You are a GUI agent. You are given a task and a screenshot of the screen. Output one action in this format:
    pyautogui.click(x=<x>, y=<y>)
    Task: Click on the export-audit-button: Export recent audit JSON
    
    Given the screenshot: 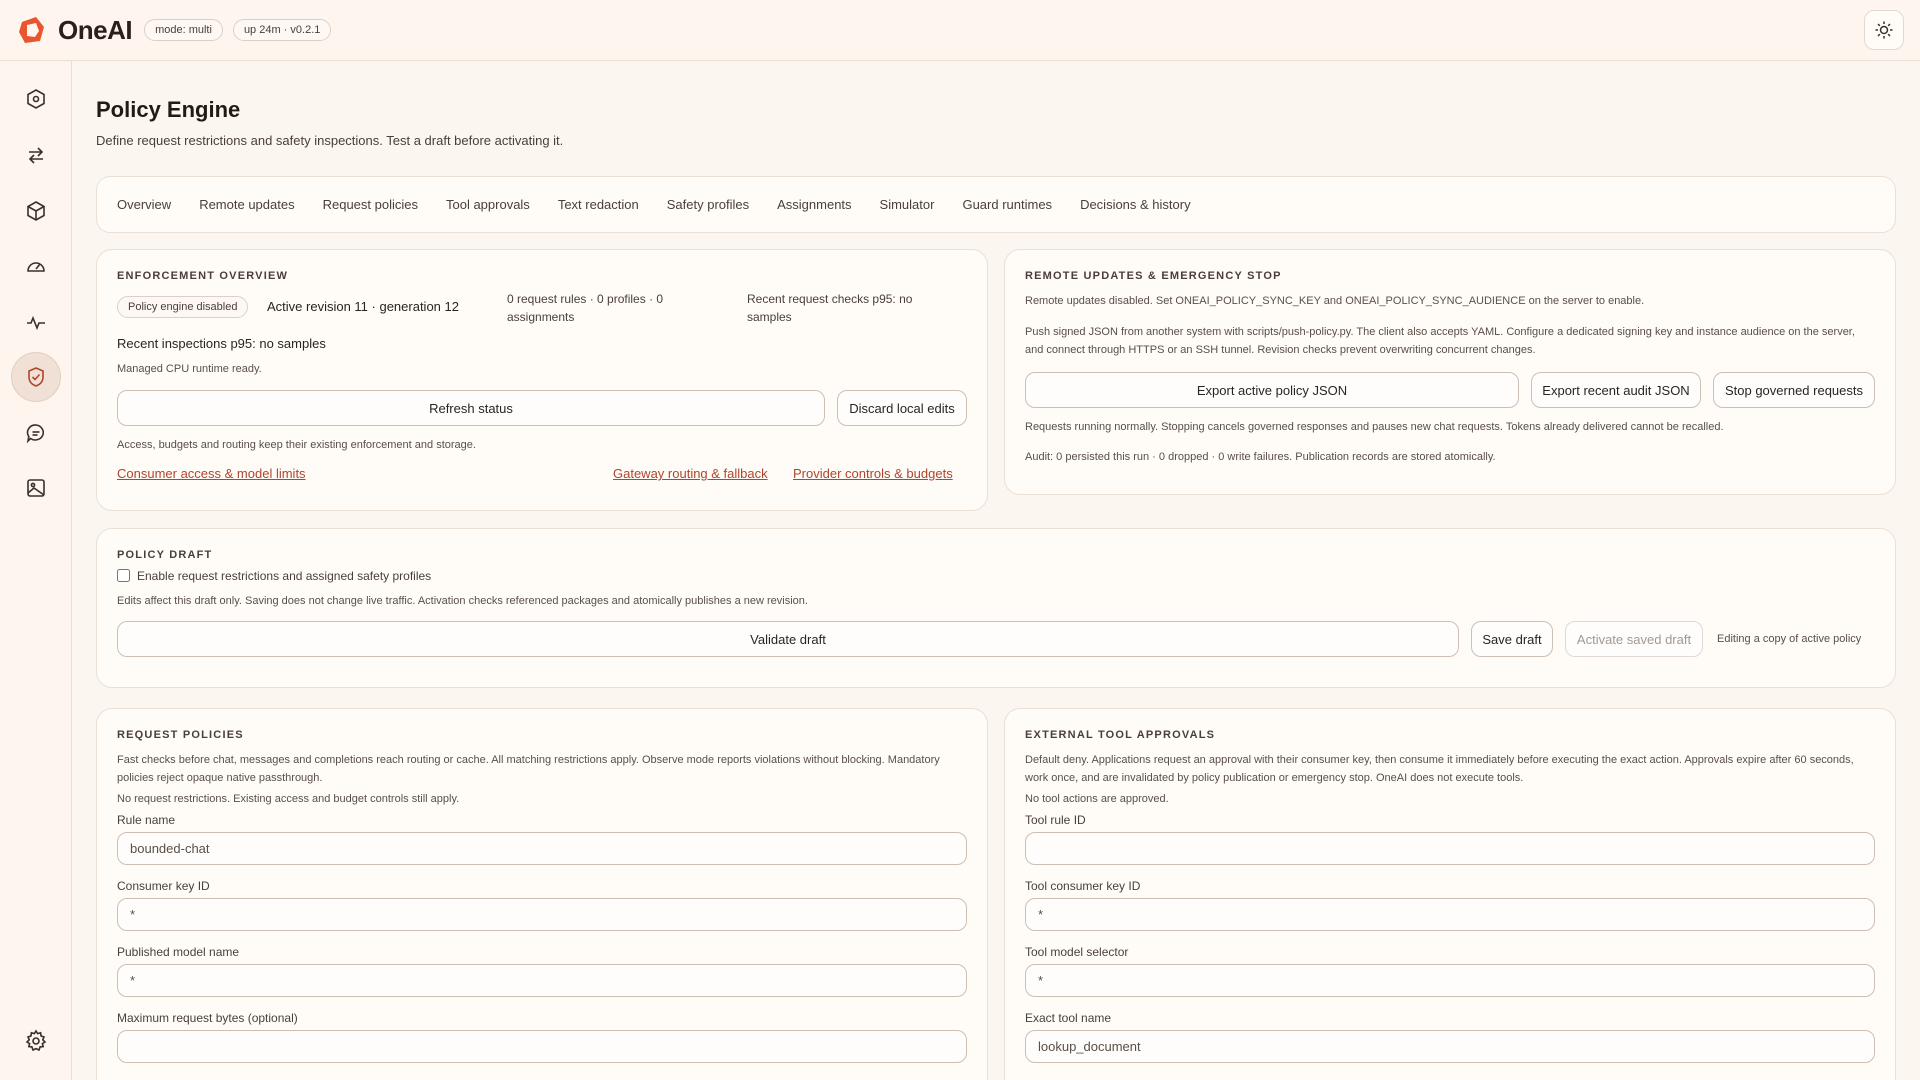 What is the action you would take?
    pyautogui.click(x=1616, y=390)
    